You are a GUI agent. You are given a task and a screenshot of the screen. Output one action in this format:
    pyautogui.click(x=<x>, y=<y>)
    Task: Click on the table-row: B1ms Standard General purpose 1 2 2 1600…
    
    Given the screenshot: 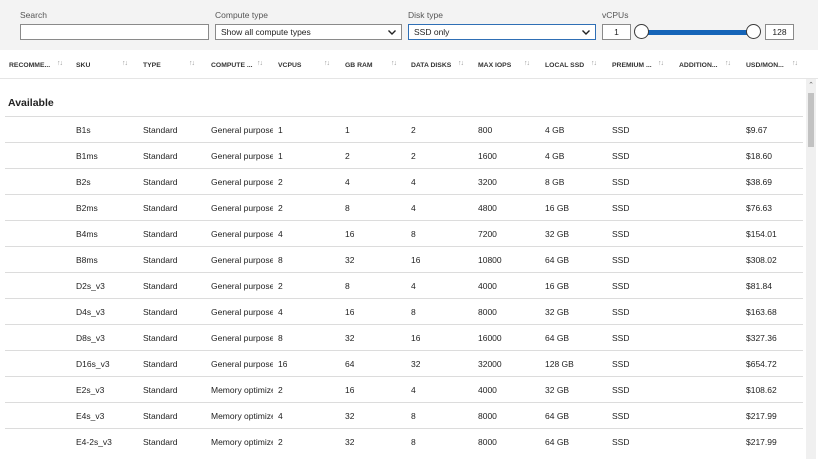 What is the action you would take?
    pyautogui.click(x=404, y=155)
    